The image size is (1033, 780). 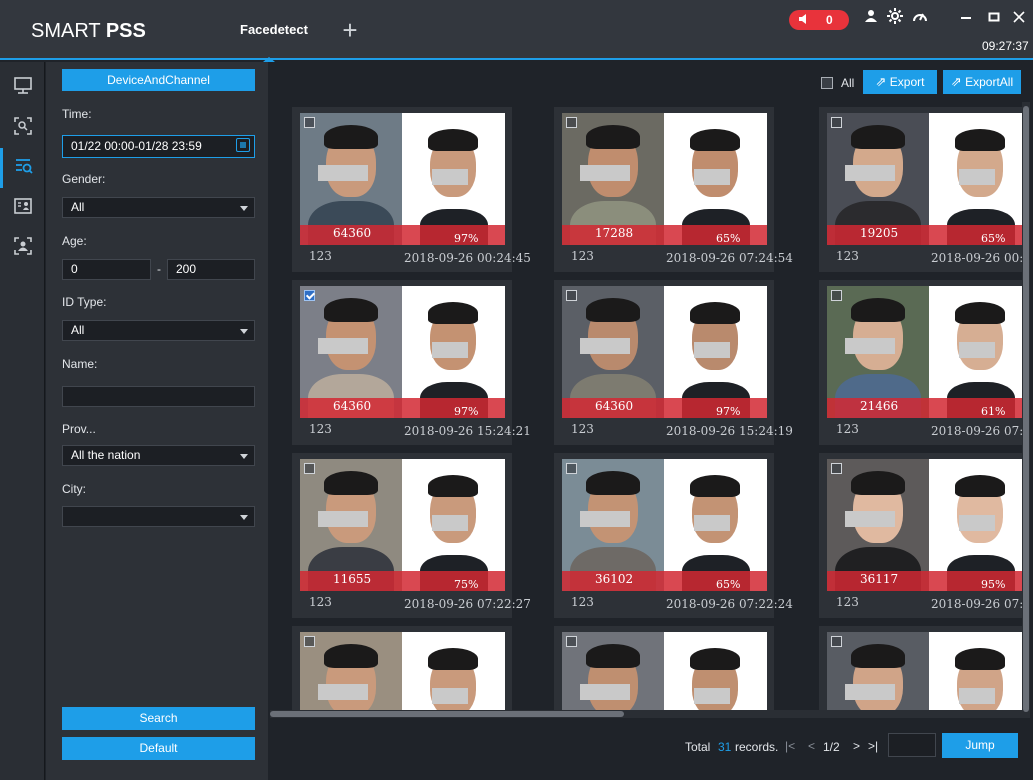 What do you see at coordinates (158, 396) in the screenshot?
I see `name-input` at bounding box center [158, 396].